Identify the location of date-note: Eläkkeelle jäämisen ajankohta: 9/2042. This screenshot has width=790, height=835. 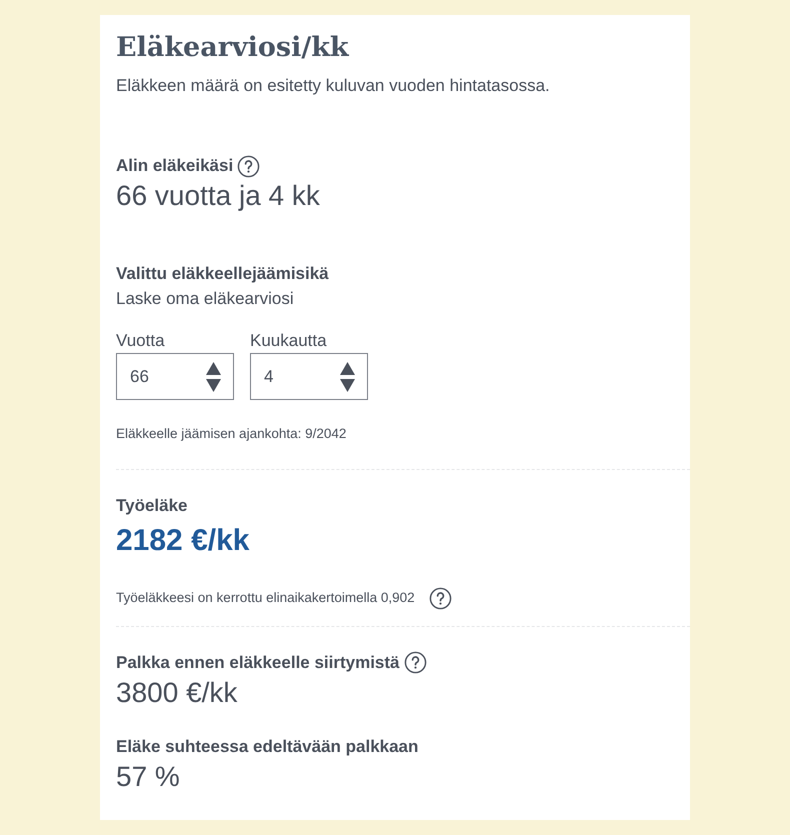
(232, 434).